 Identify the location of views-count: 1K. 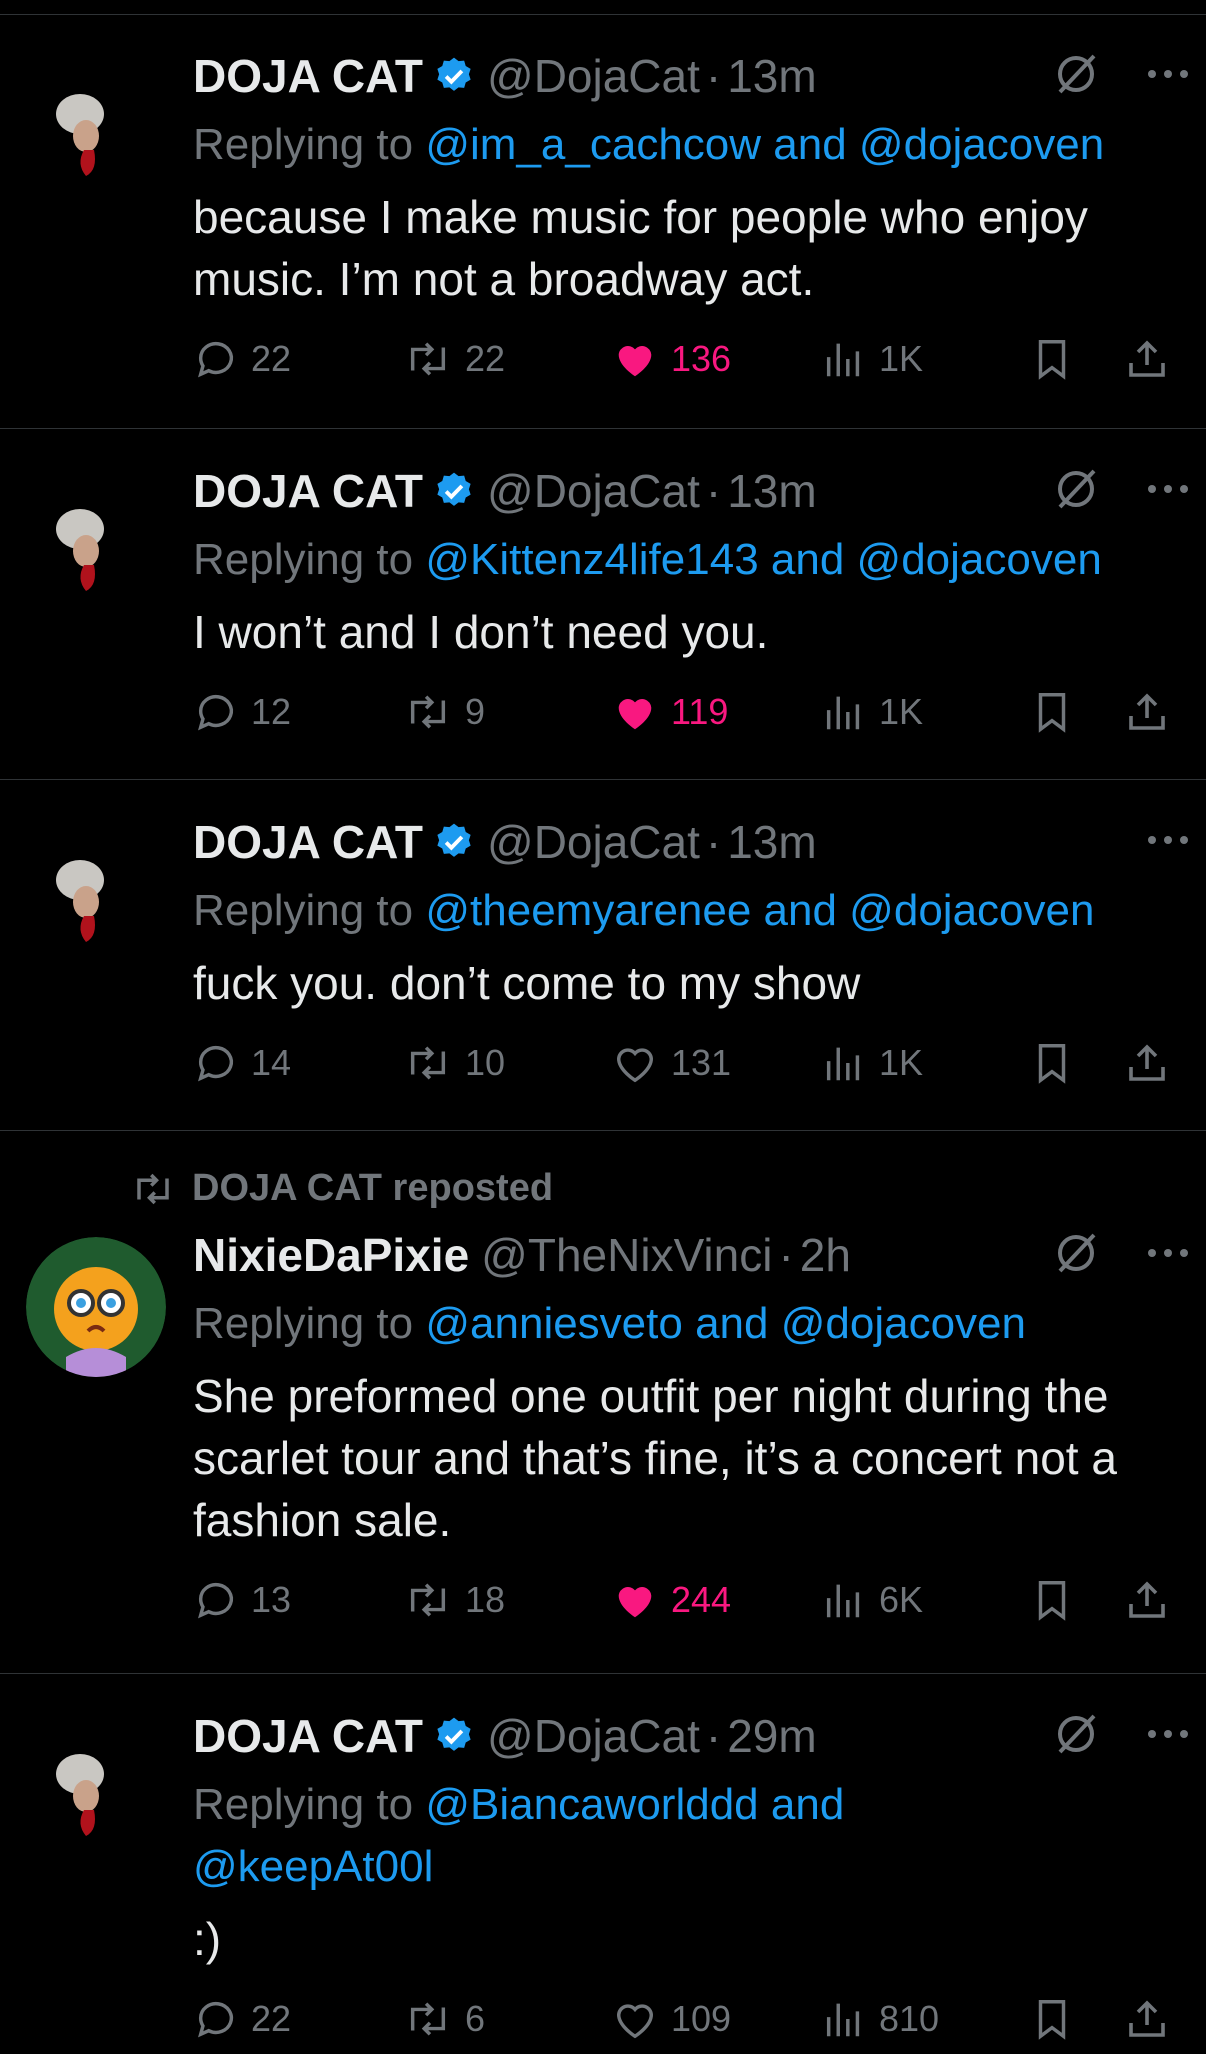
(901, 1062).